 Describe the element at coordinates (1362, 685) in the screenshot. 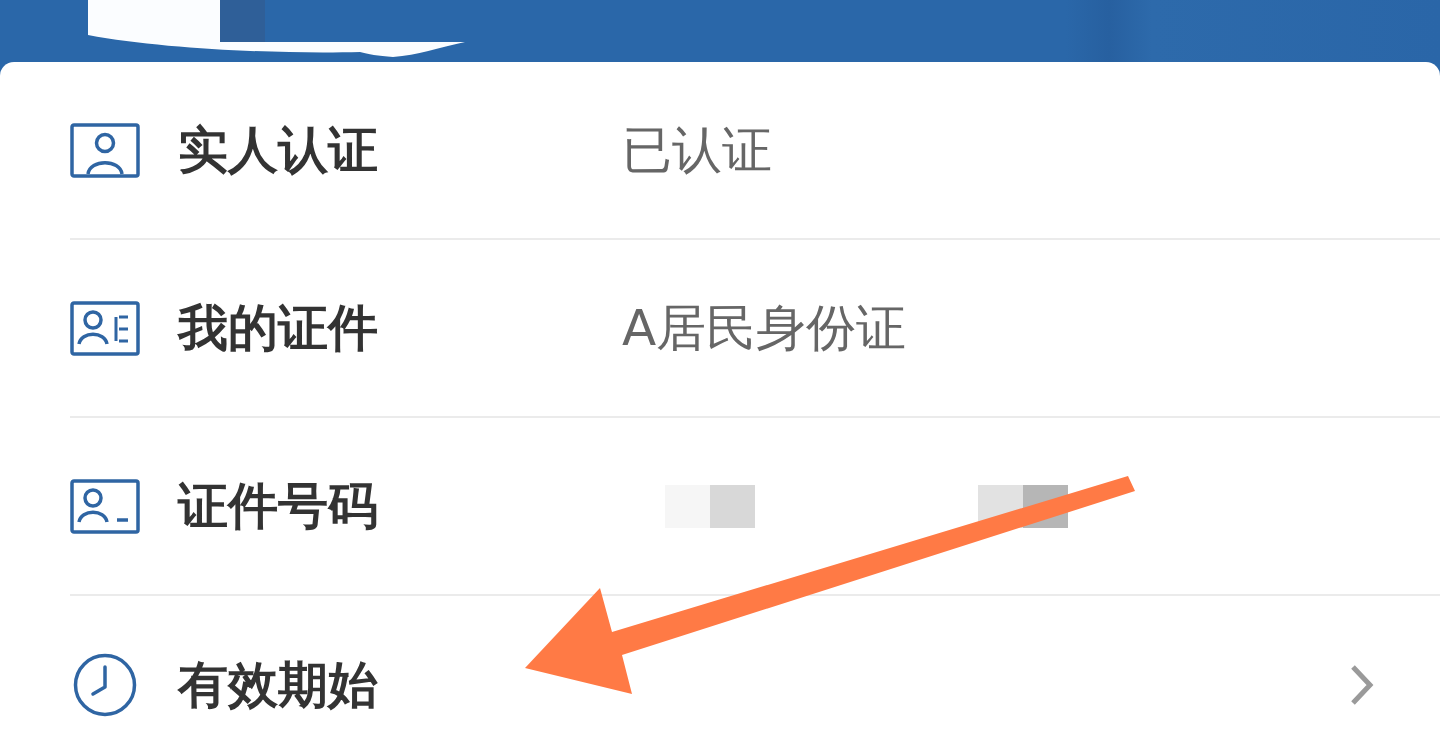

I see `chevron-right-icon` at that location.